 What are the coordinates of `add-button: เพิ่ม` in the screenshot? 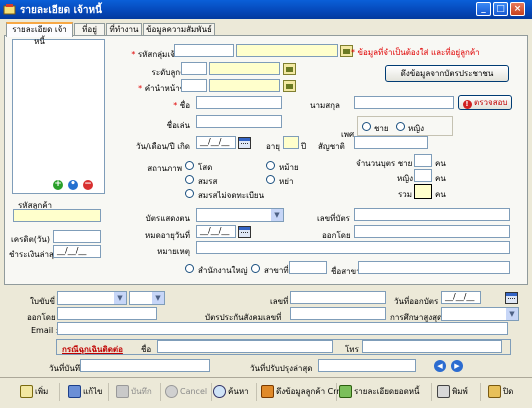 It's located at (34, 392).